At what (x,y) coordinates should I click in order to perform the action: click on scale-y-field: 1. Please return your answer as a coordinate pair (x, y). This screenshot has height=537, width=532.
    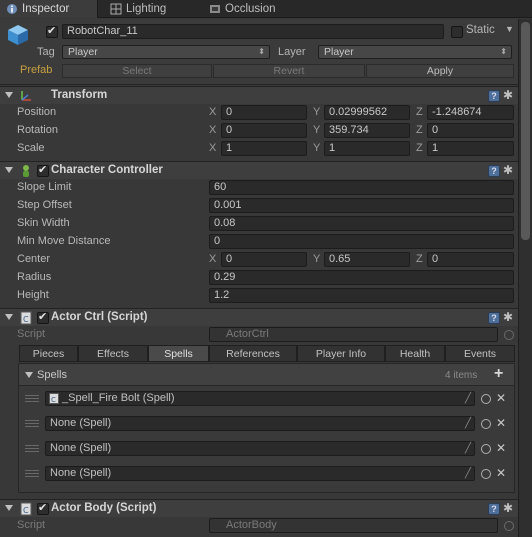
    Looking at the image, I should click on (367, 148).